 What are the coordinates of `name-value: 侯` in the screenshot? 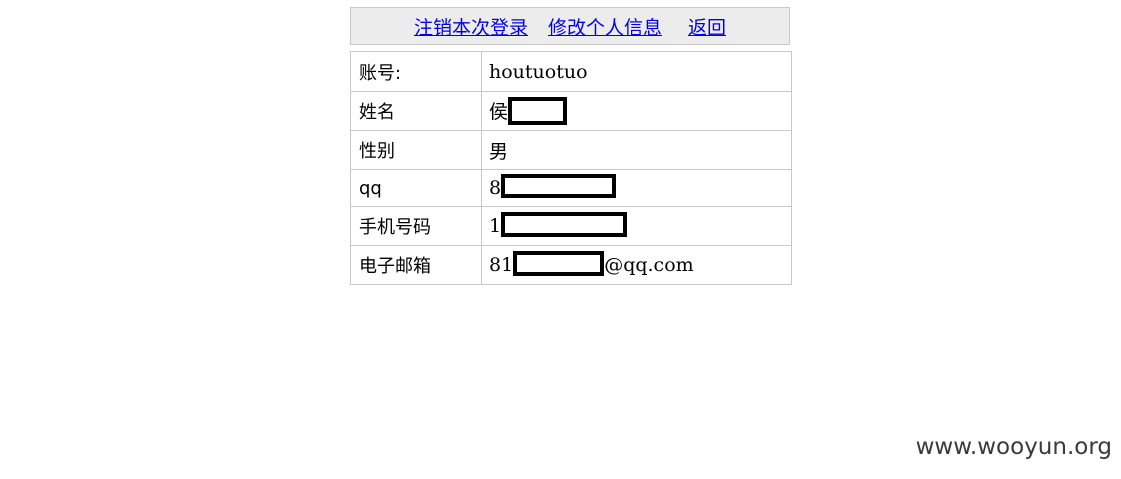 It's located at (636, 111).